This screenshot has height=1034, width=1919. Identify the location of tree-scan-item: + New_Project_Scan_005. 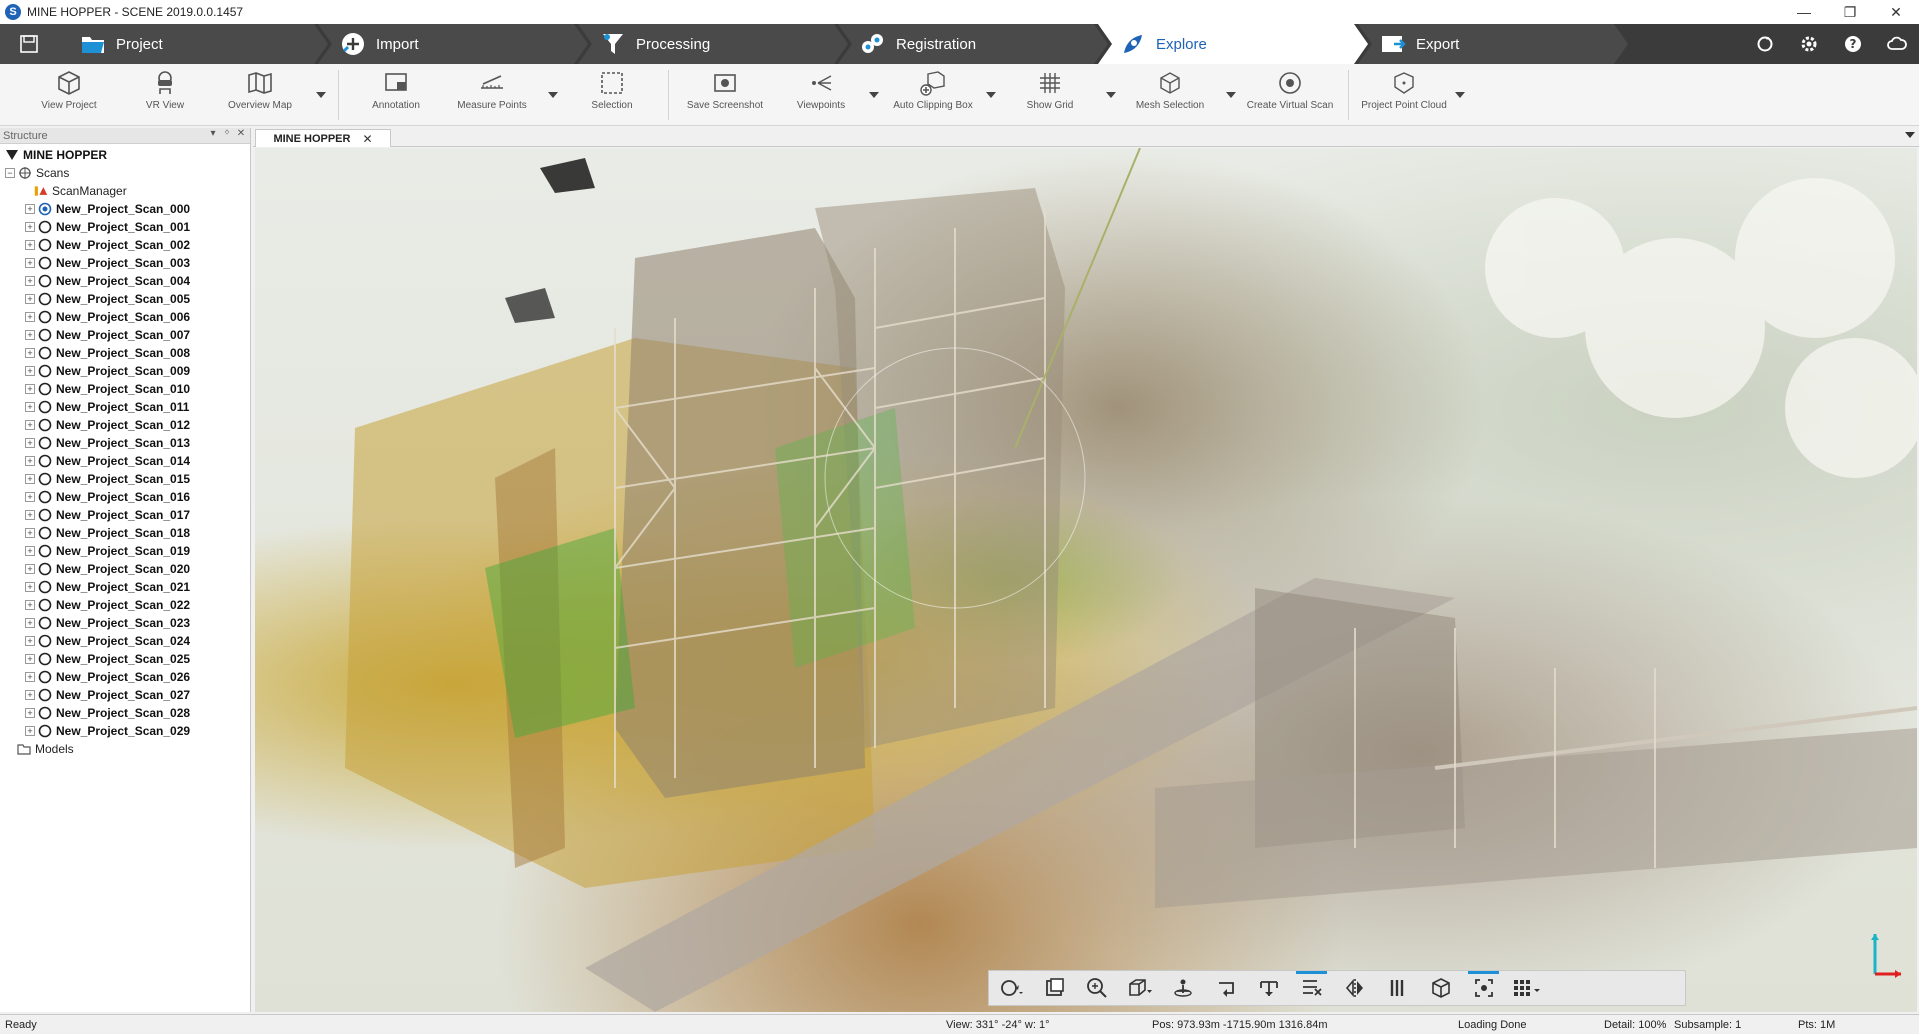
(125, 299).